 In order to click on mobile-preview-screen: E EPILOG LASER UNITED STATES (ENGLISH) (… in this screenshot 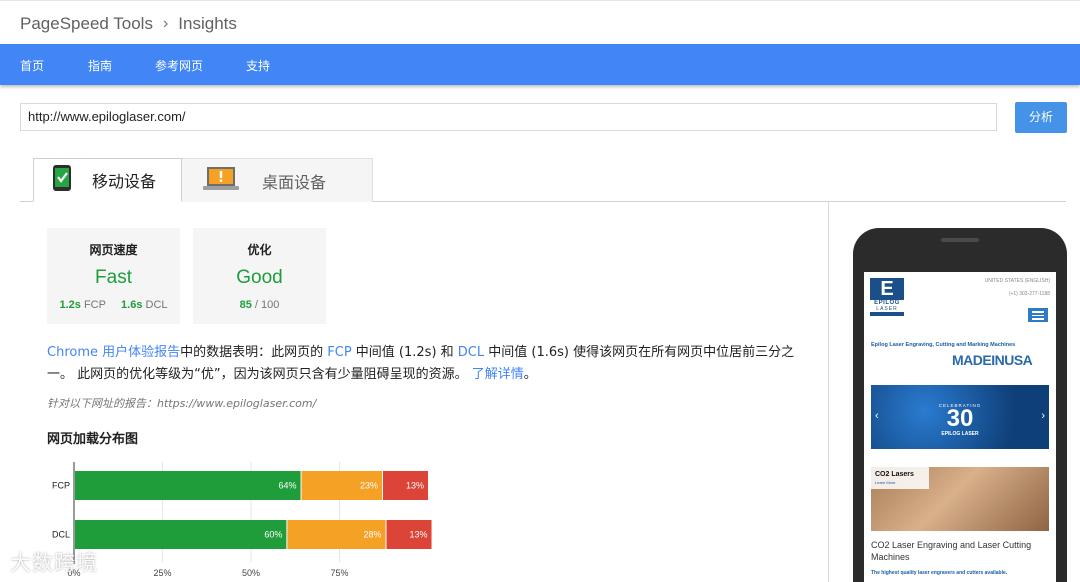, I will do `click(960, 427)`.